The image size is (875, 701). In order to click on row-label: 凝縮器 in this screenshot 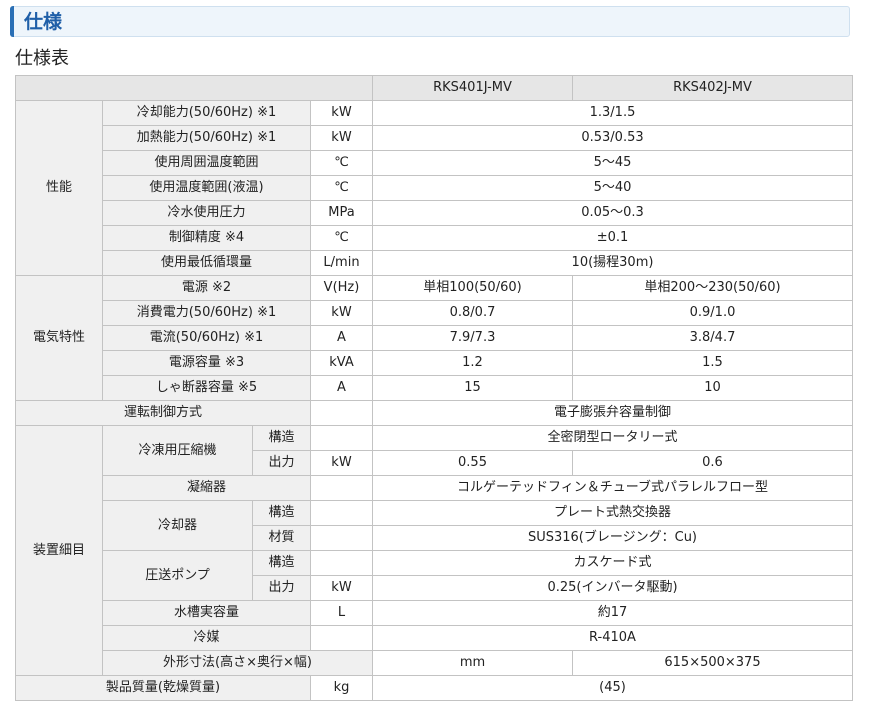, I will do `click(206, 488)`.